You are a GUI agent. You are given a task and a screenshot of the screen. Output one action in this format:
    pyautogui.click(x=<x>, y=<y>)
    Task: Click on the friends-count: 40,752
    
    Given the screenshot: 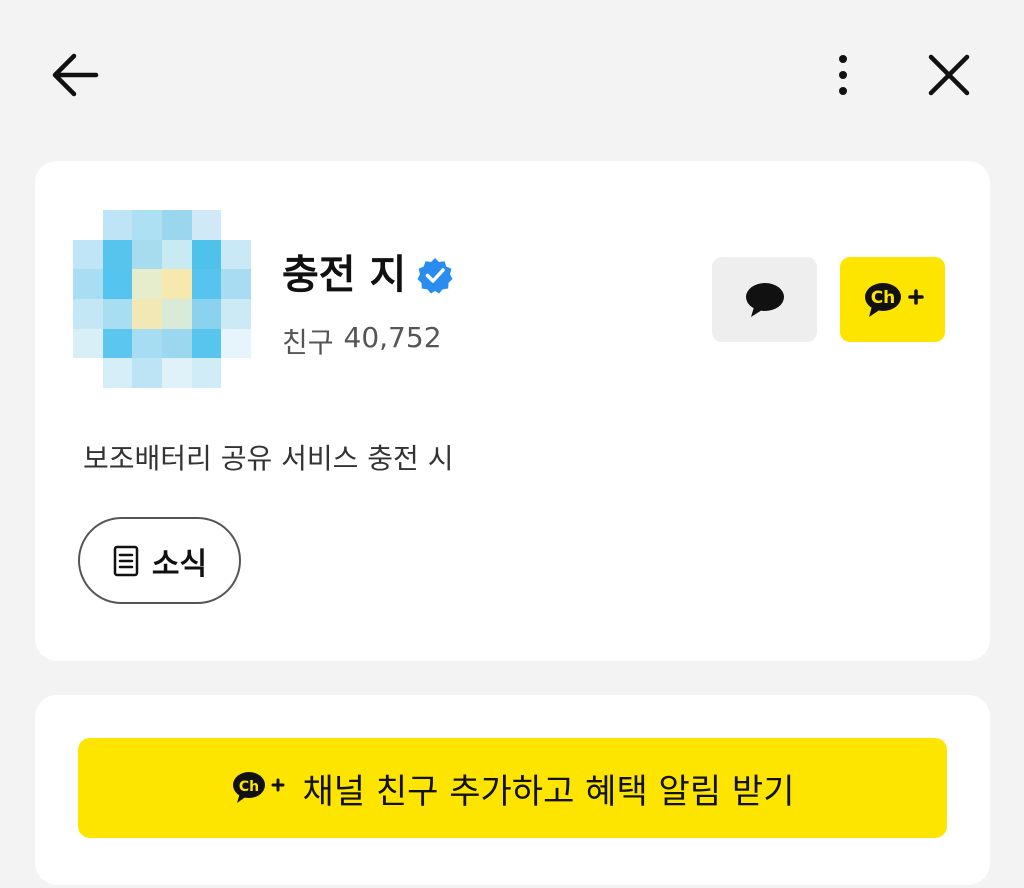 What is the action you would take?
    pyautogui.click(x=392, y=337)
    